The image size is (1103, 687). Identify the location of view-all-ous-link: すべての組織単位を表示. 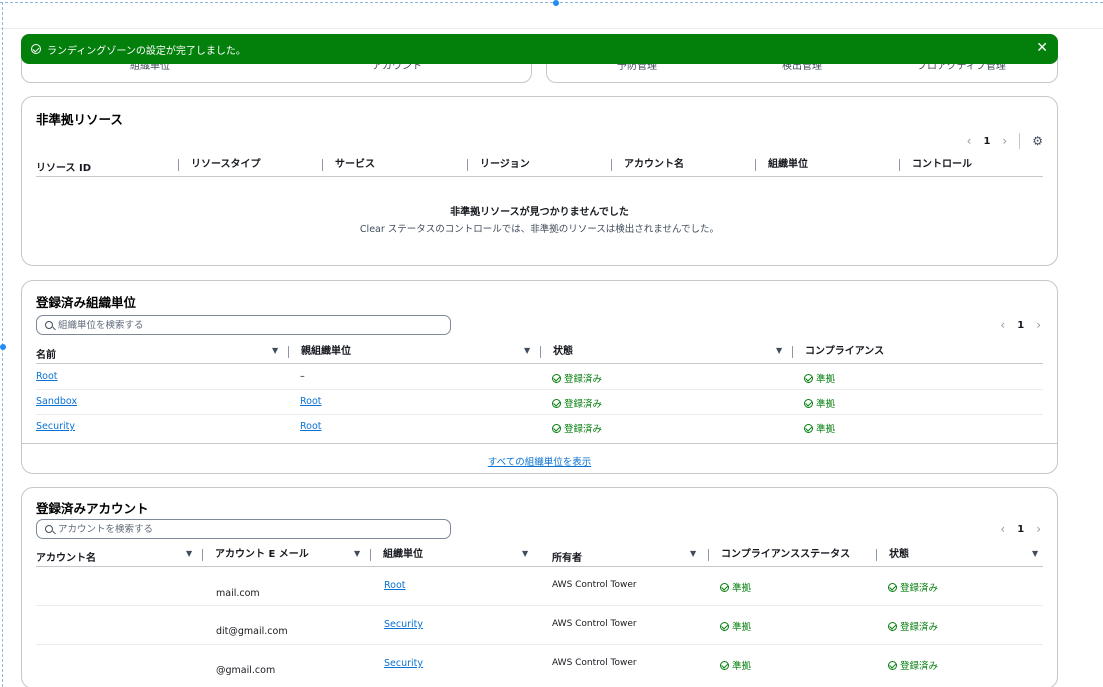
(539, 461).